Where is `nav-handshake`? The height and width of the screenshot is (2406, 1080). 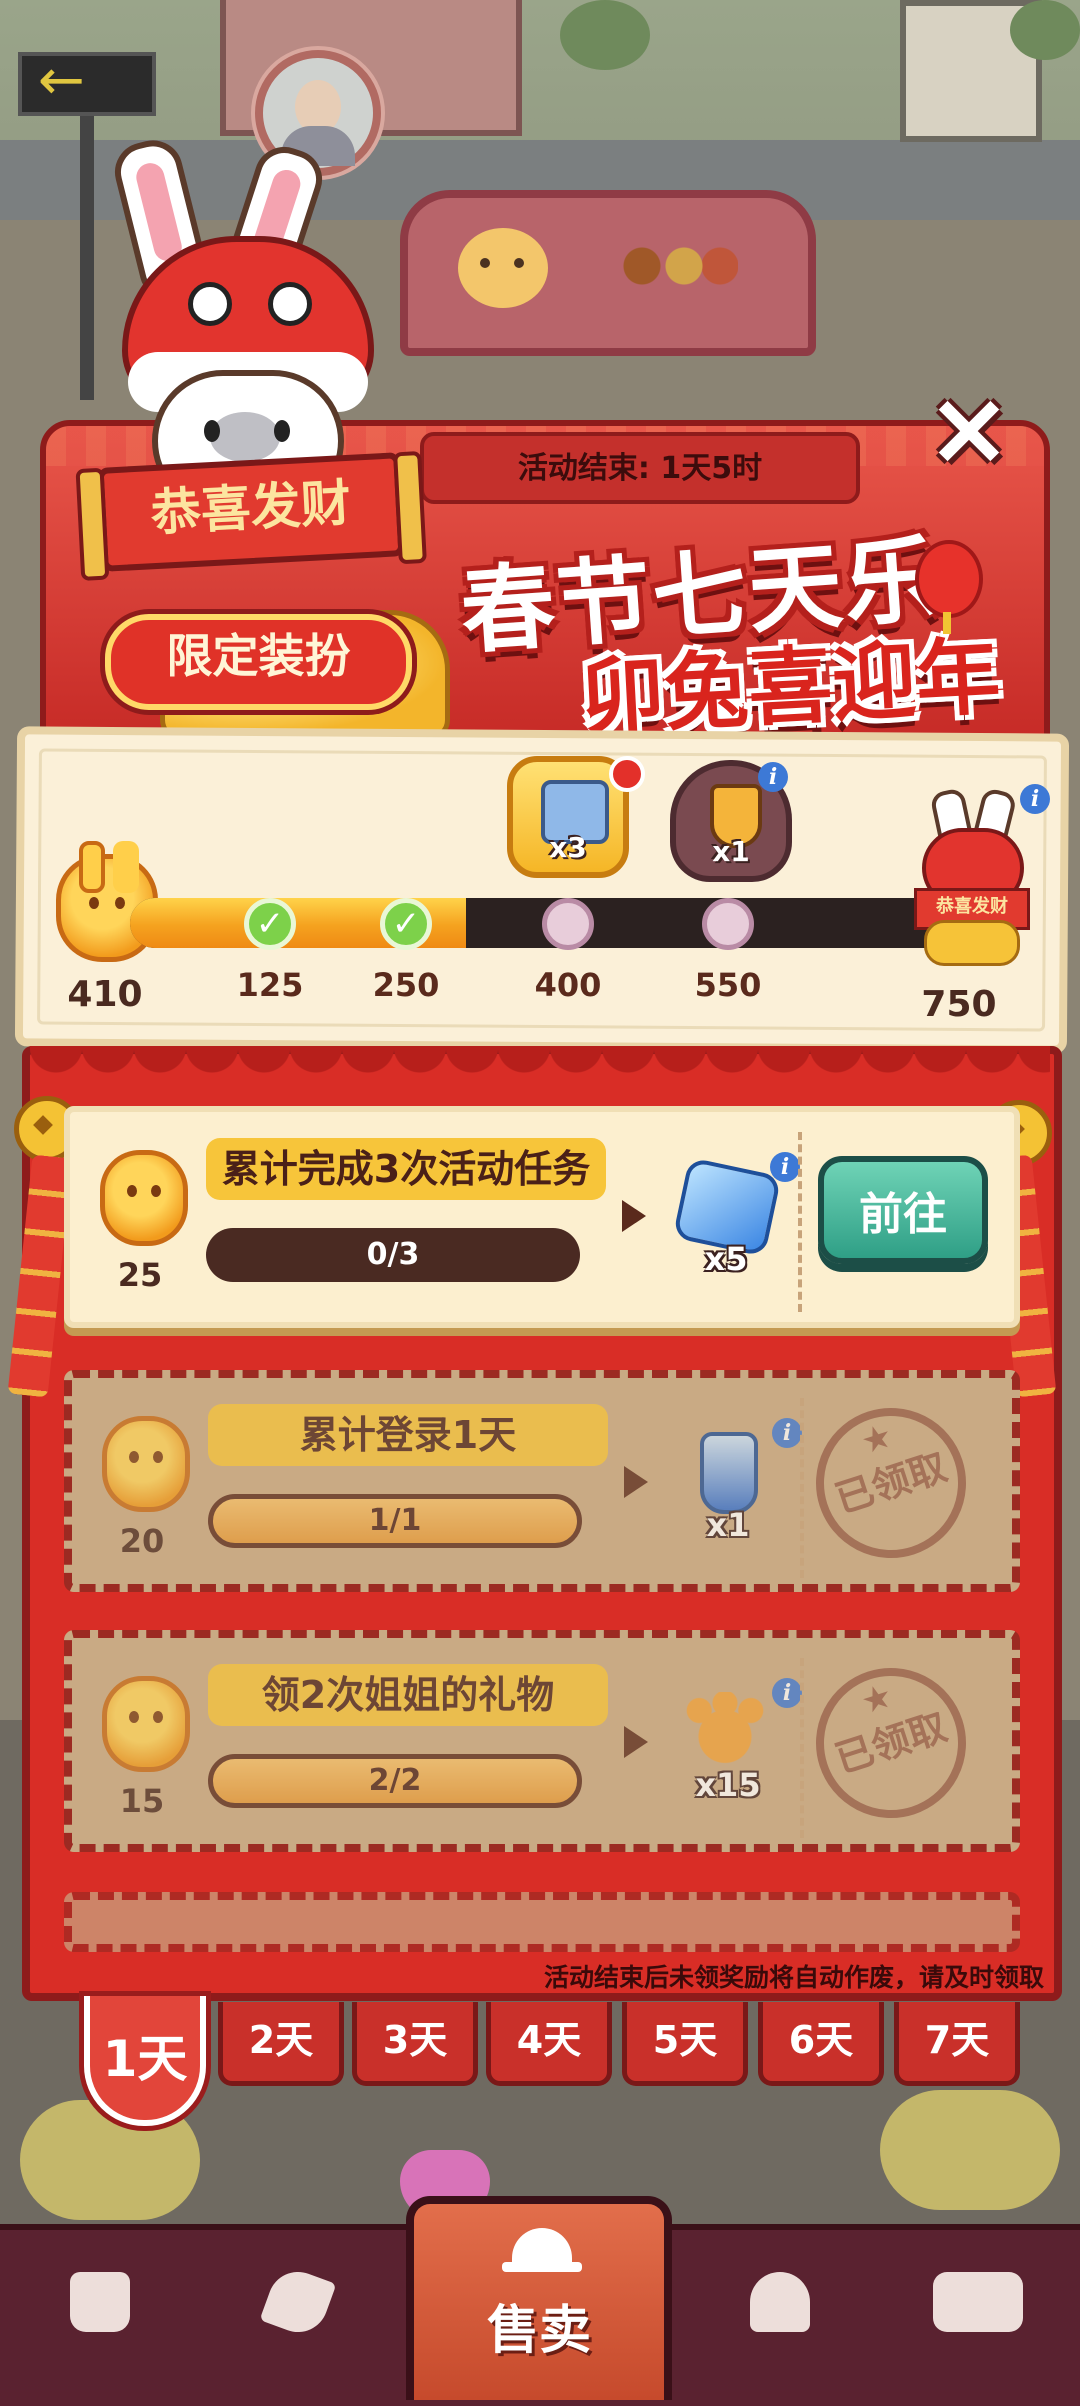
nav-handshake is located at coordinates (298, 2310).